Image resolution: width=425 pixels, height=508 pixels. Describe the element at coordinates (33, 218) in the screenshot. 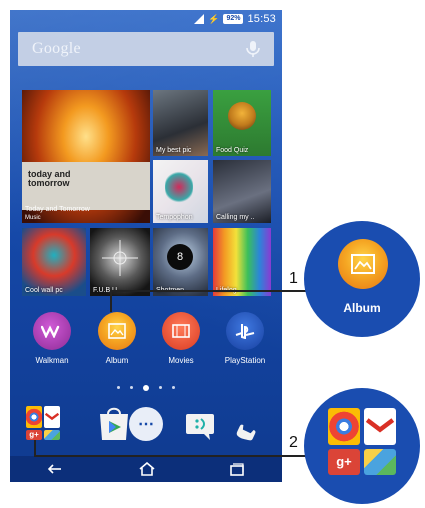

I see `music-widget-sub: Music` at that location.